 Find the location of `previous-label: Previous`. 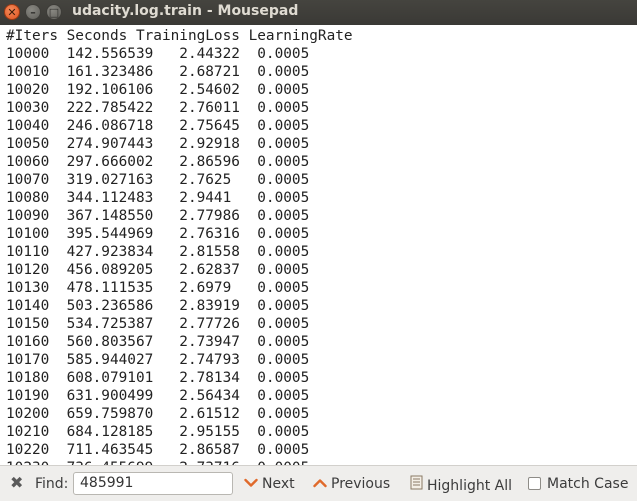

previous-label: Previous is located at coordinates (361, 484).